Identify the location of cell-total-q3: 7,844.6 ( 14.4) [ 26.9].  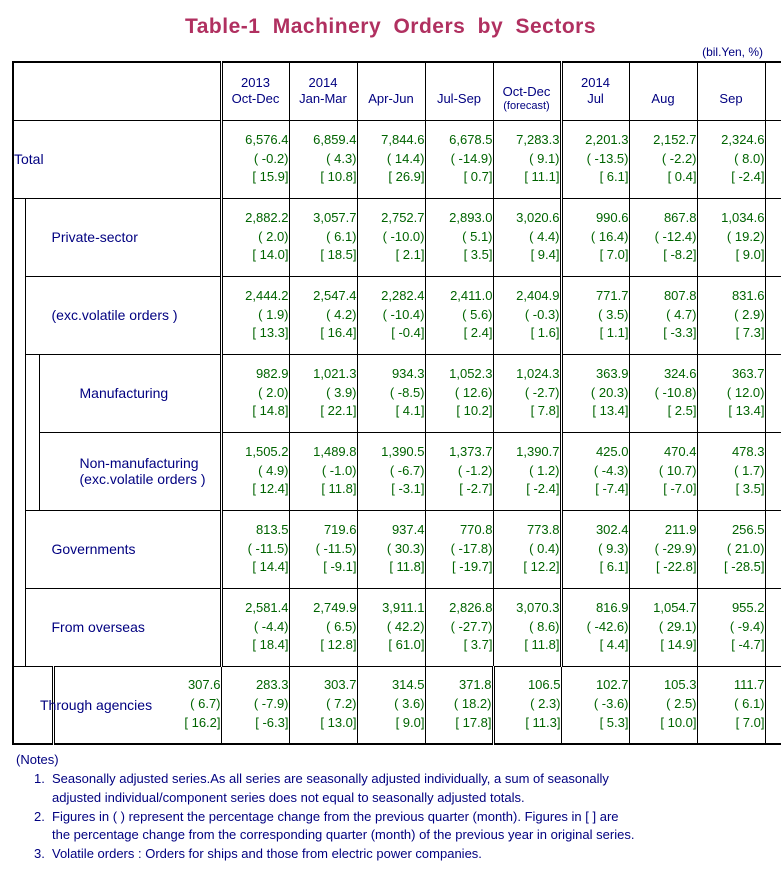
(391, 159).